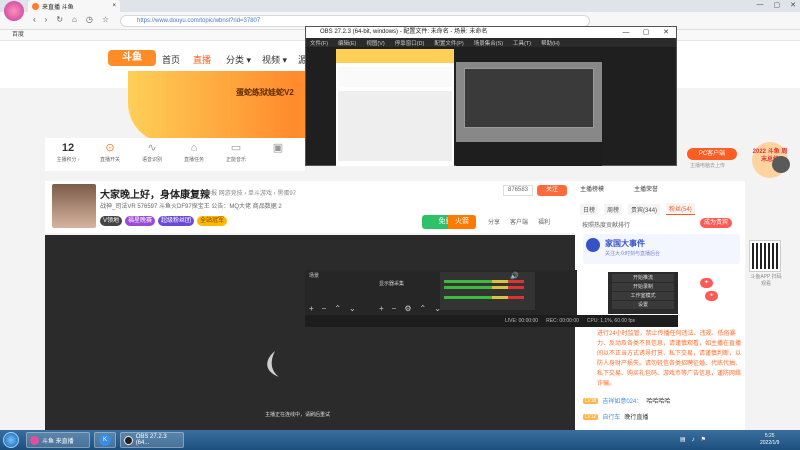 This screenshot has height=450, width=800. Describe the element at coordinates (769, 440) in the screenshot. I see `system-clock: 5:25 2022/1/9` at that location.